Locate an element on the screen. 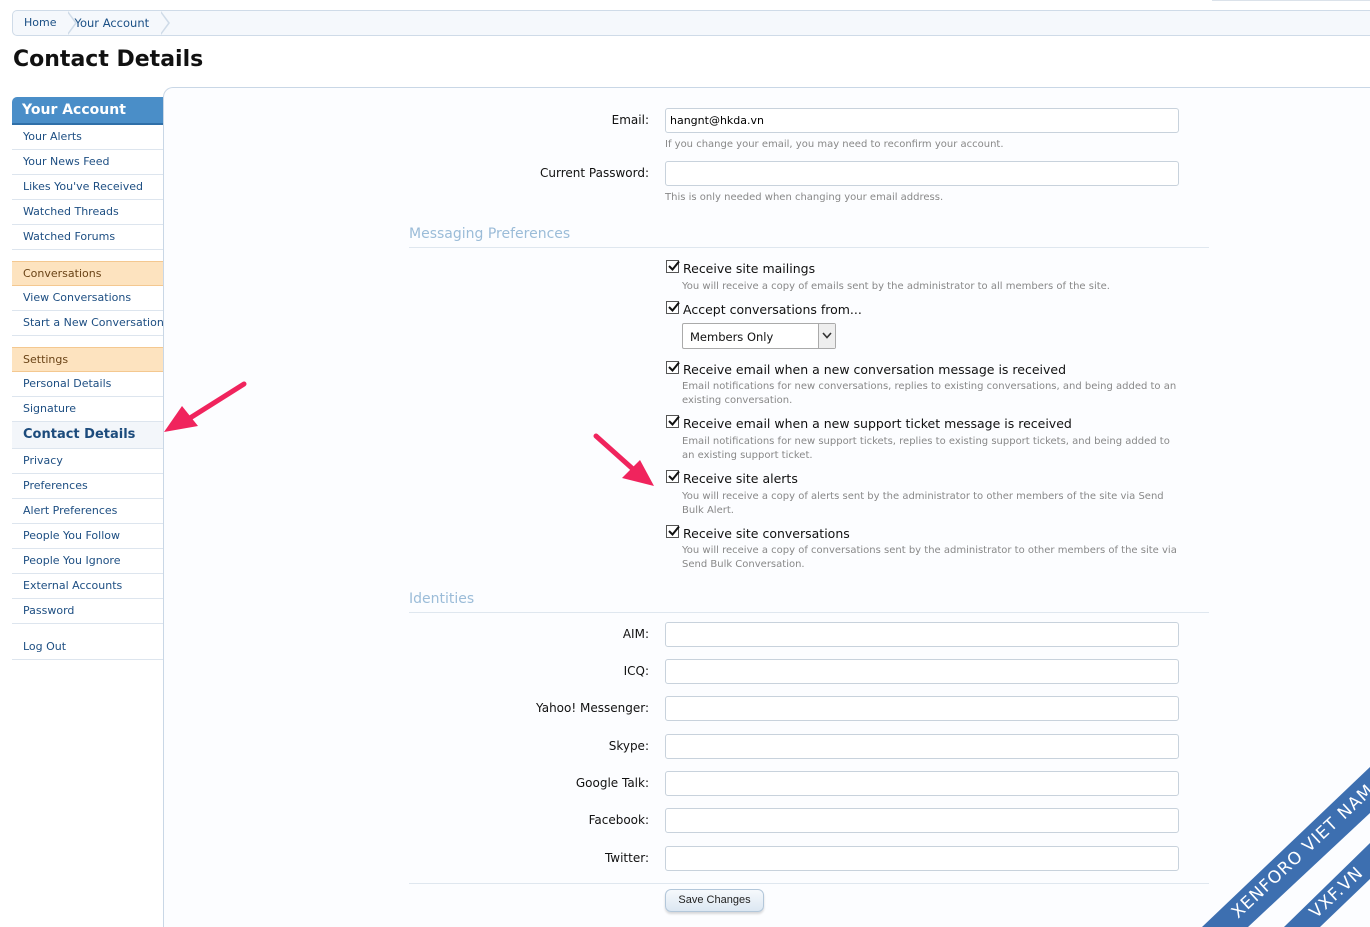  watermark: XENFORO VIET NAM VXF.VN is located at coordinates (1265, 847).